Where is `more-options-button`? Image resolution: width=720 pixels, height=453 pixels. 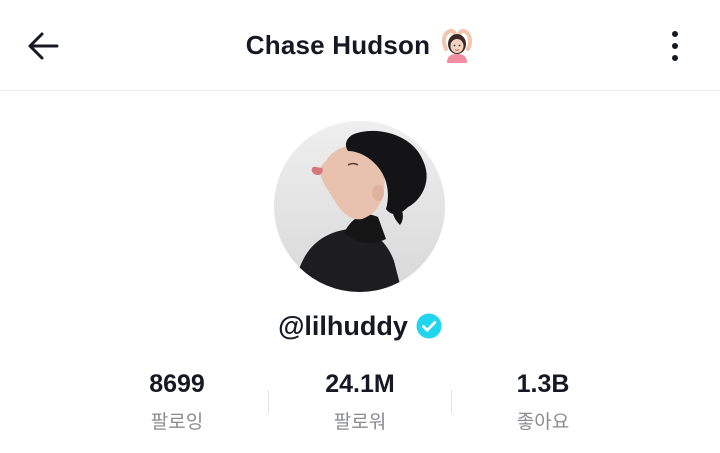
more-options-button is located at coordinates (675, 46).